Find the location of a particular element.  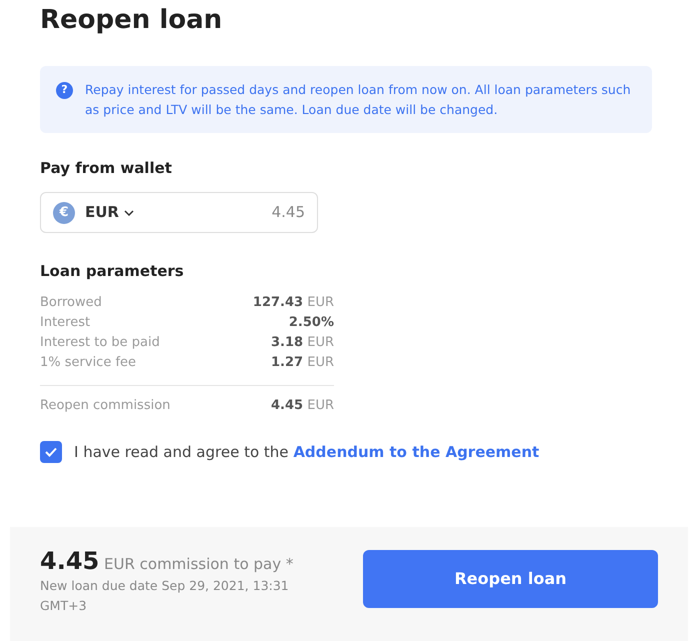

chevron-down-icon is located at coordinates (129, 213).